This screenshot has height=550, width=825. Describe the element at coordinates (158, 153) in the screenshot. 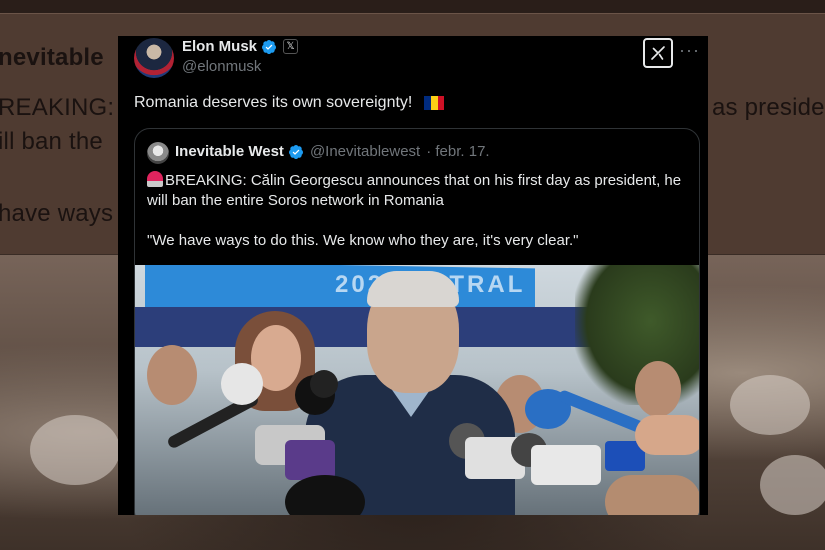

I see `quoted-author-avatar` at that location.